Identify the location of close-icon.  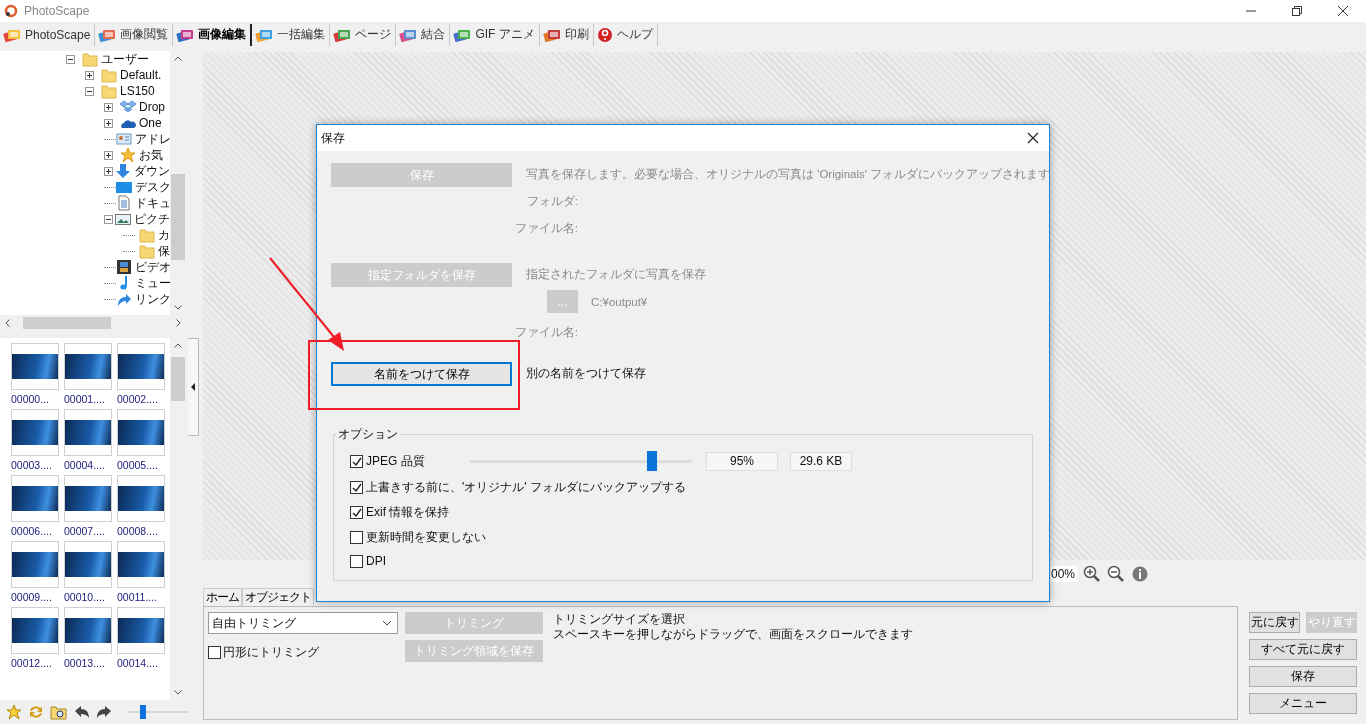
(1343, 11).